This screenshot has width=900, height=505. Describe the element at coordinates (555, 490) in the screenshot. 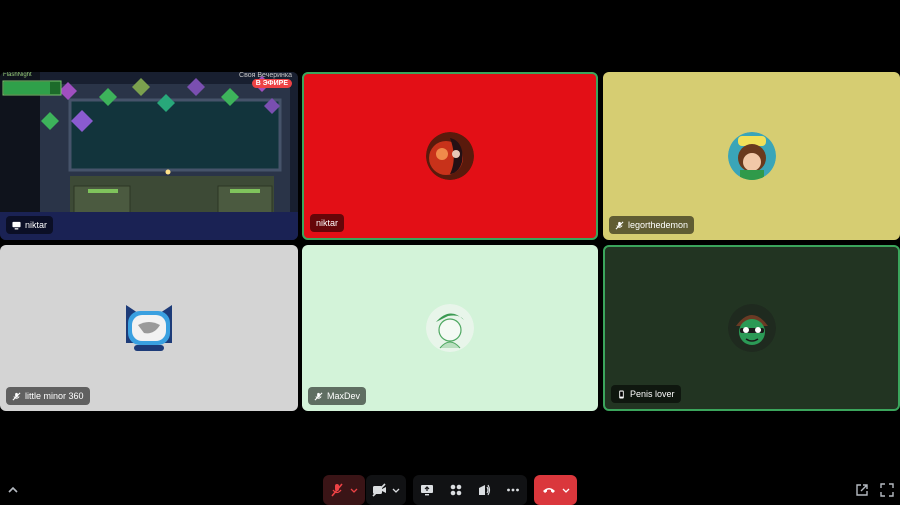

I see `disconnect-control` at that location.